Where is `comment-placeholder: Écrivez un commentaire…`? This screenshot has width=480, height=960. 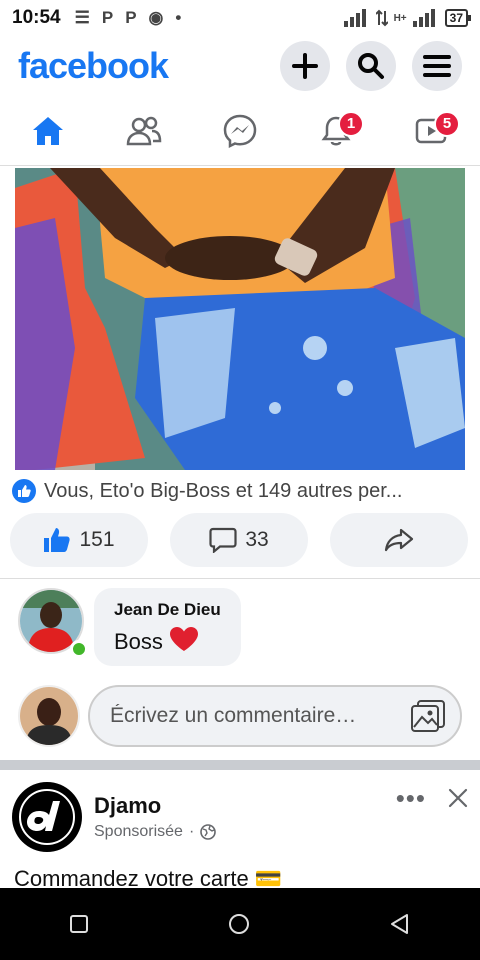 comment-placeholder: Écrivez un commentaire… is located at coordinates (233, 715).